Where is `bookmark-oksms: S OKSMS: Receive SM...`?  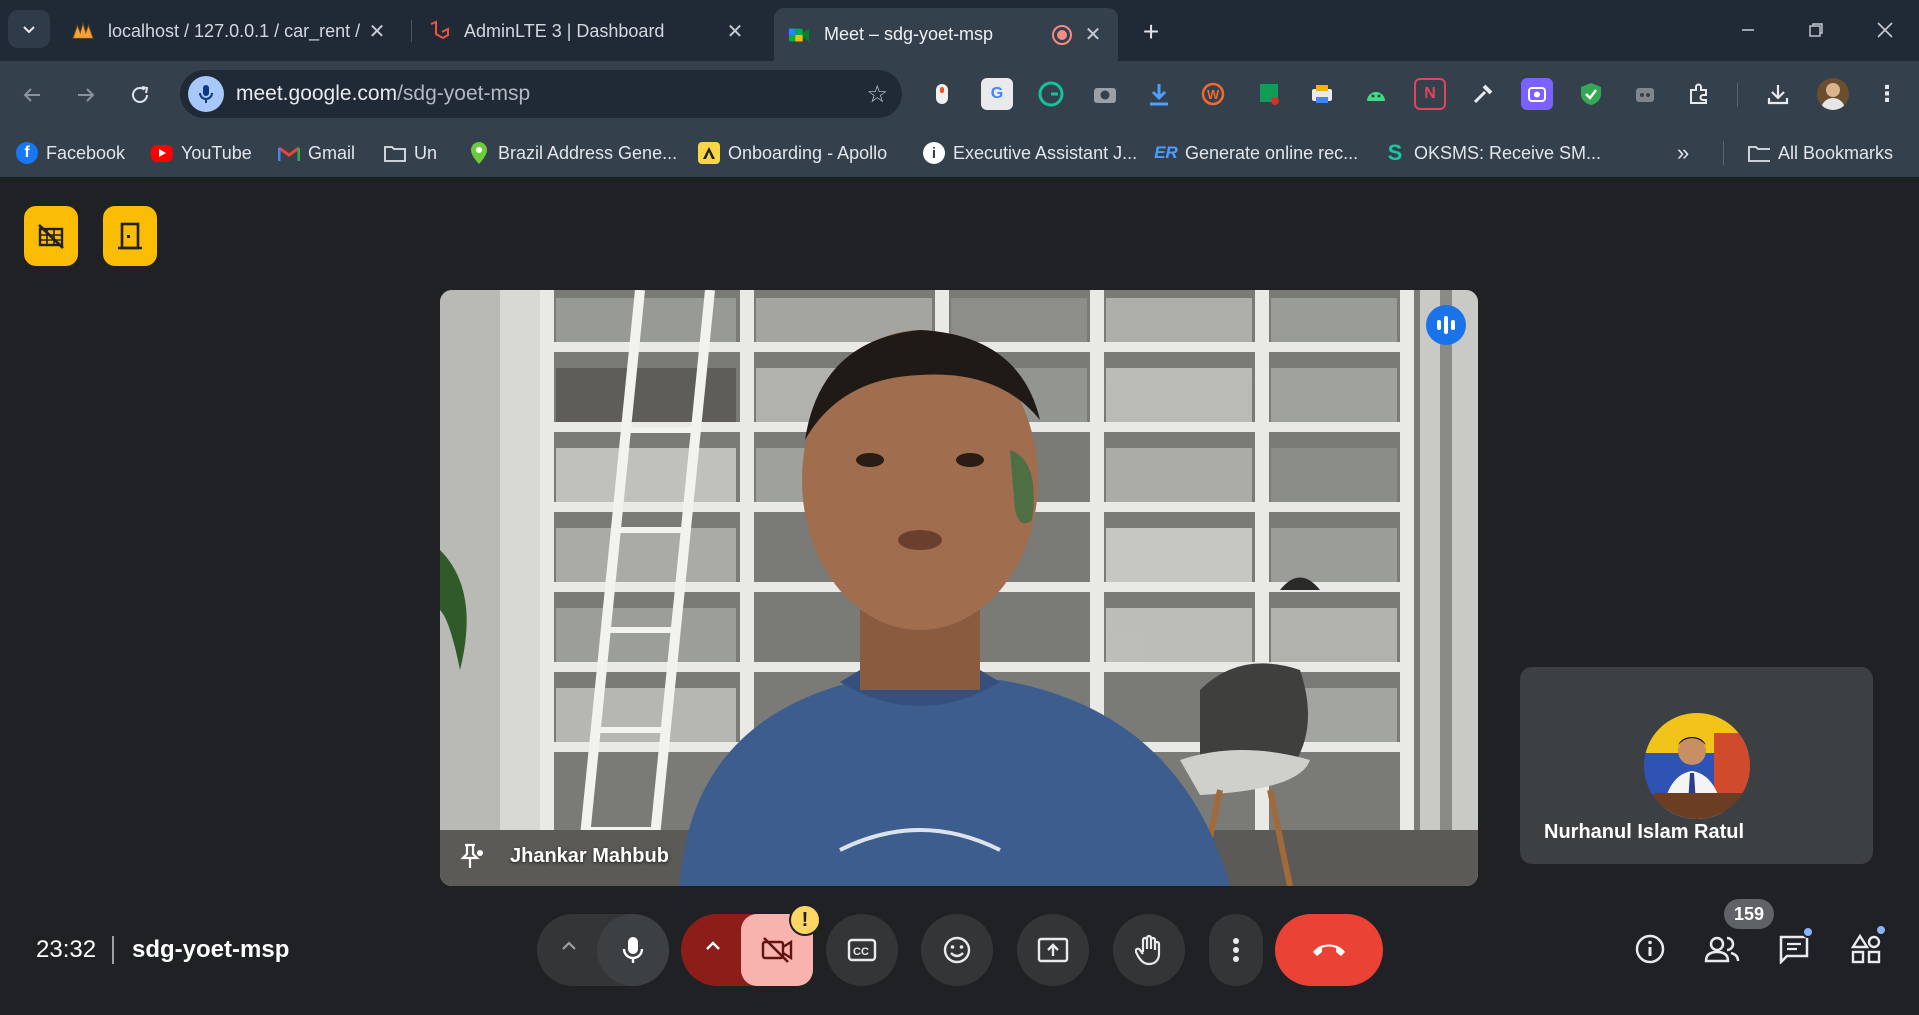
bookmark-oksms: S OKSMS: Receive SM... is located at coordinates (1492, 153).